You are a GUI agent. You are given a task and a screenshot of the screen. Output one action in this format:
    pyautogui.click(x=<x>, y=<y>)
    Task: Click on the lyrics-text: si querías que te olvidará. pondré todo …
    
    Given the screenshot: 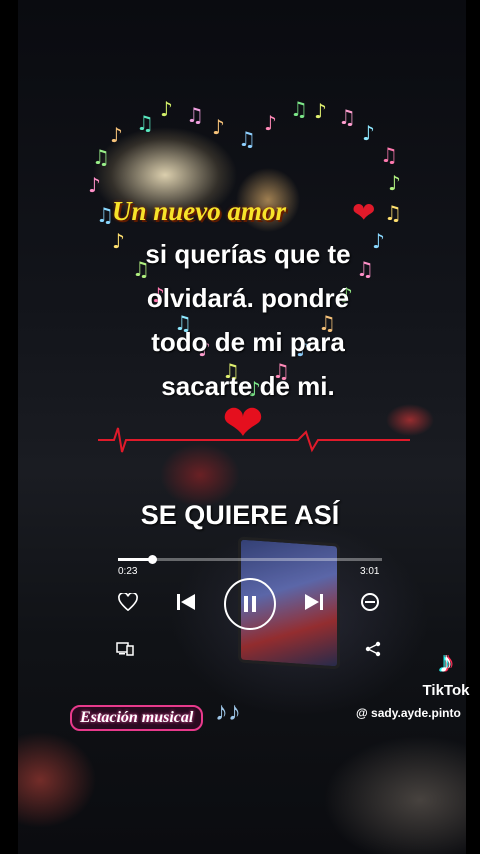 What is the action you would take?
    pyautogui.click(x=248, y=320)
    